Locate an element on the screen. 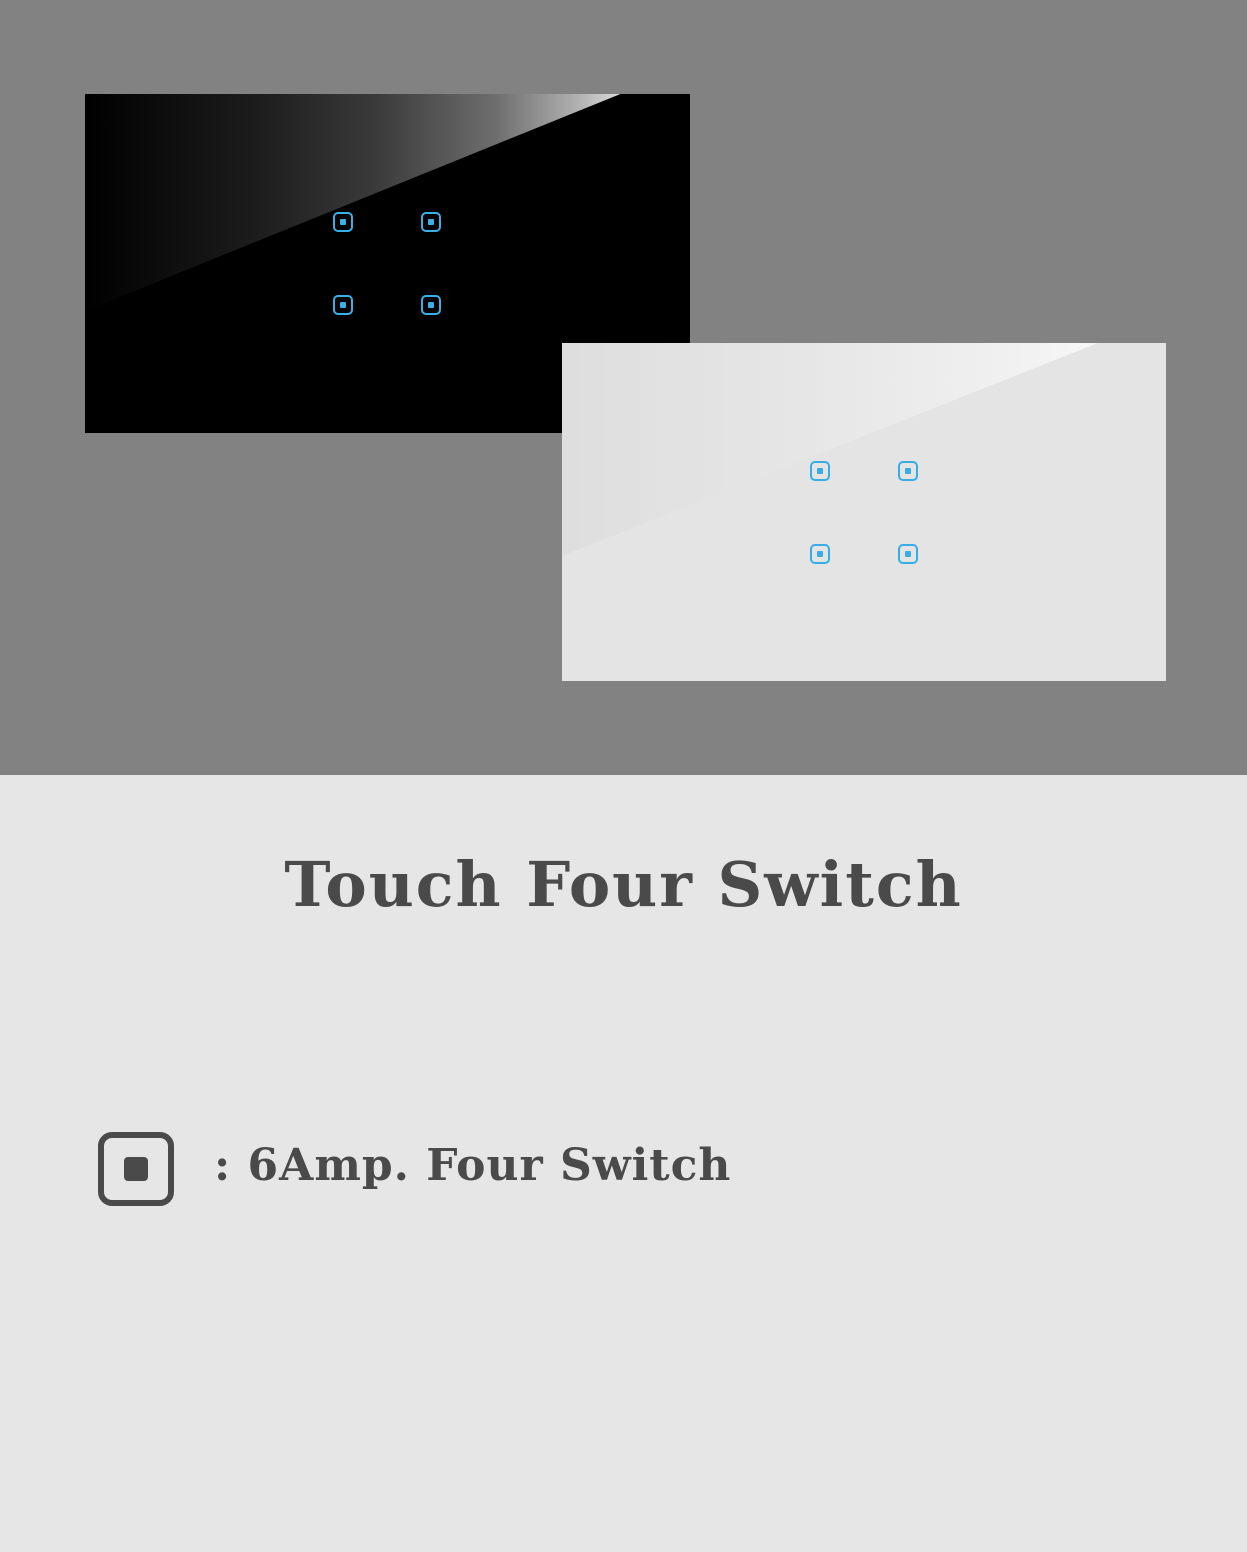  spec-text: : 6Amp. Four Switch is located at coordinates (473, 1165).